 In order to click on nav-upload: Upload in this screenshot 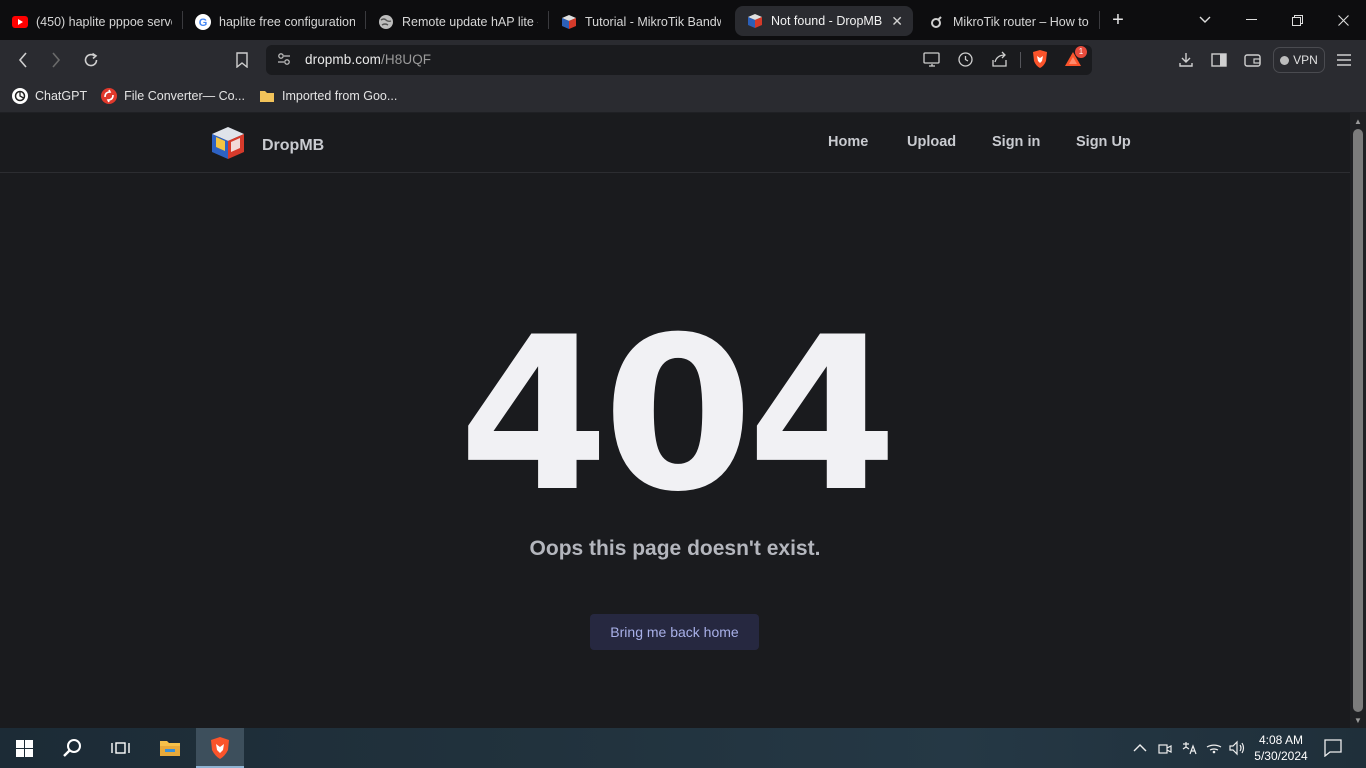, I will do `click(931, 142)`.